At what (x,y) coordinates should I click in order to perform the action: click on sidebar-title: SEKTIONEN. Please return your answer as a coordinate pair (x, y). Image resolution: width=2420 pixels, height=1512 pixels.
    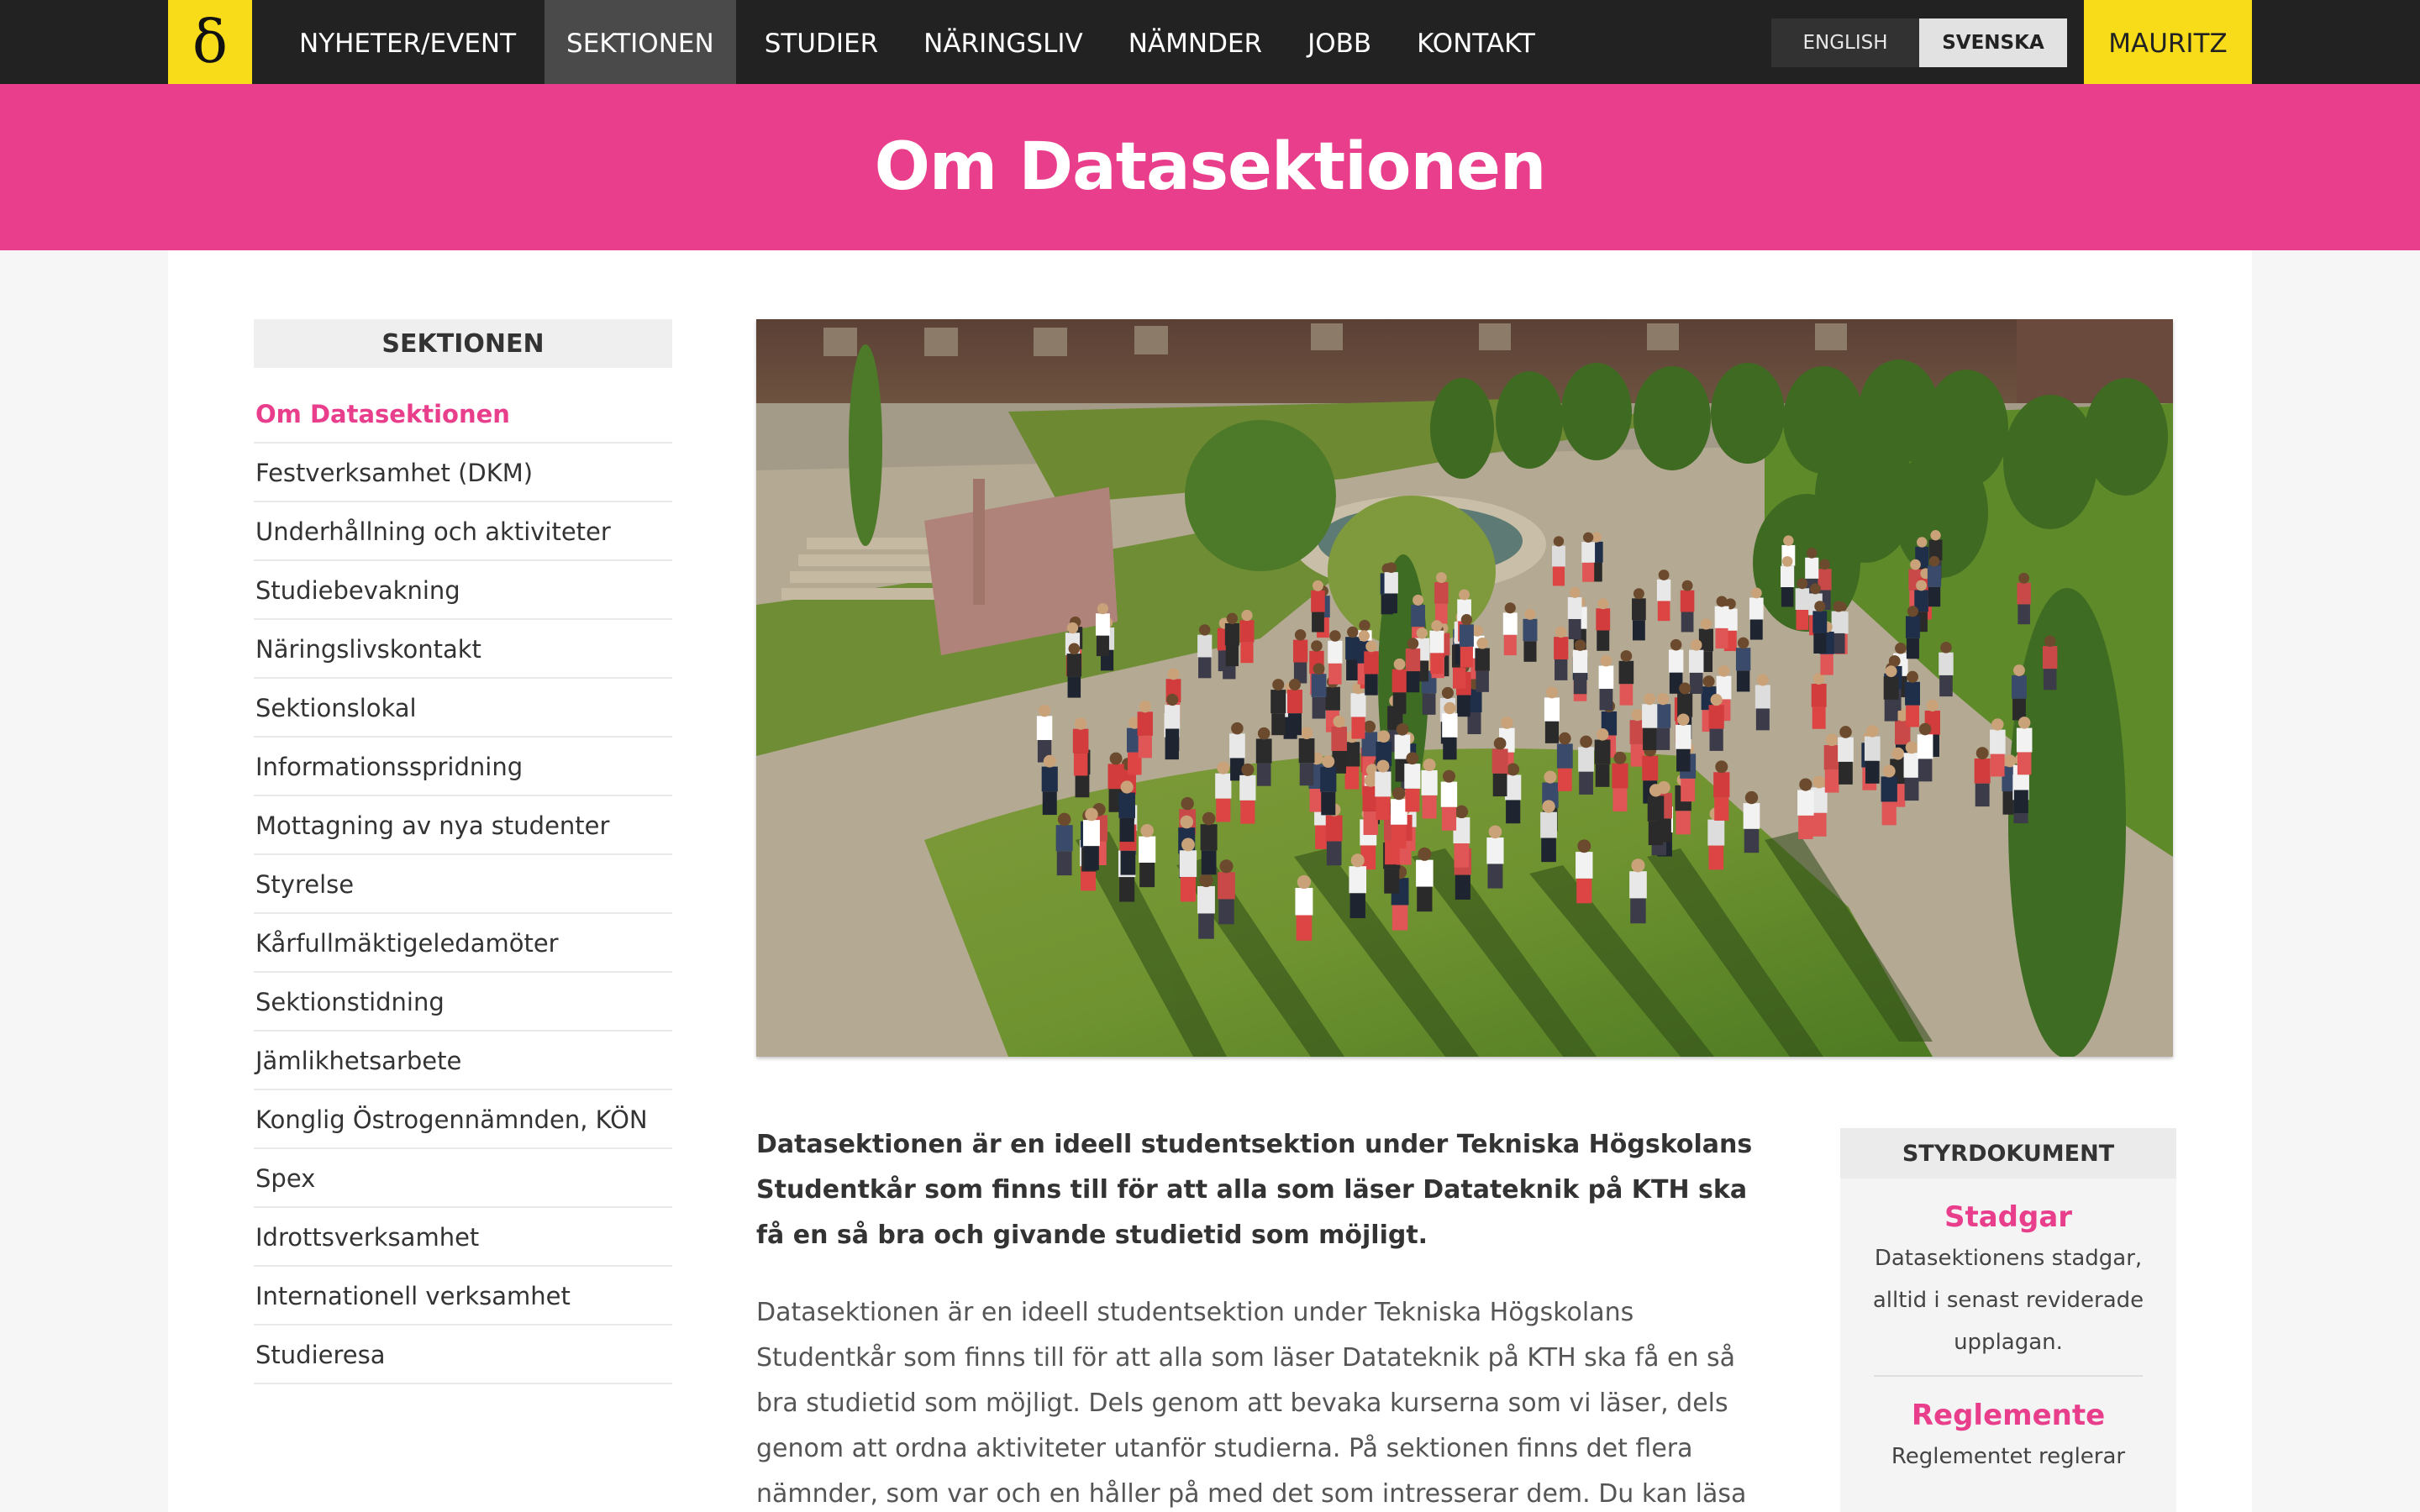
    Looking at the image, I should click on (463, 343).